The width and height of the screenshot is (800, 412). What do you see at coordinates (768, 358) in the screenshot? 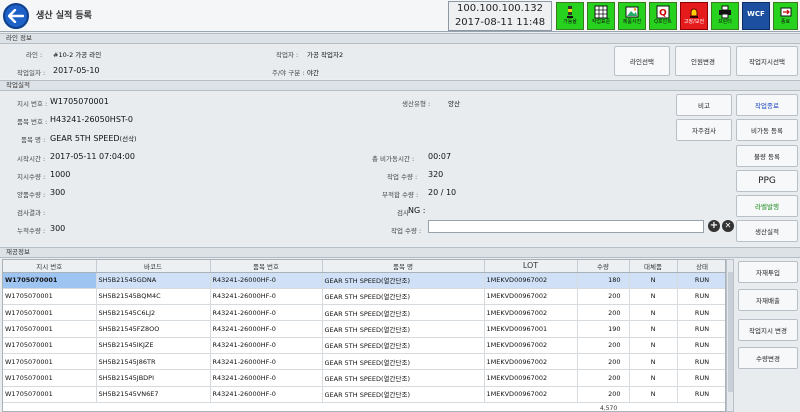
I see `qty-change-button: 수량변경` at bounding box center [768, 358].